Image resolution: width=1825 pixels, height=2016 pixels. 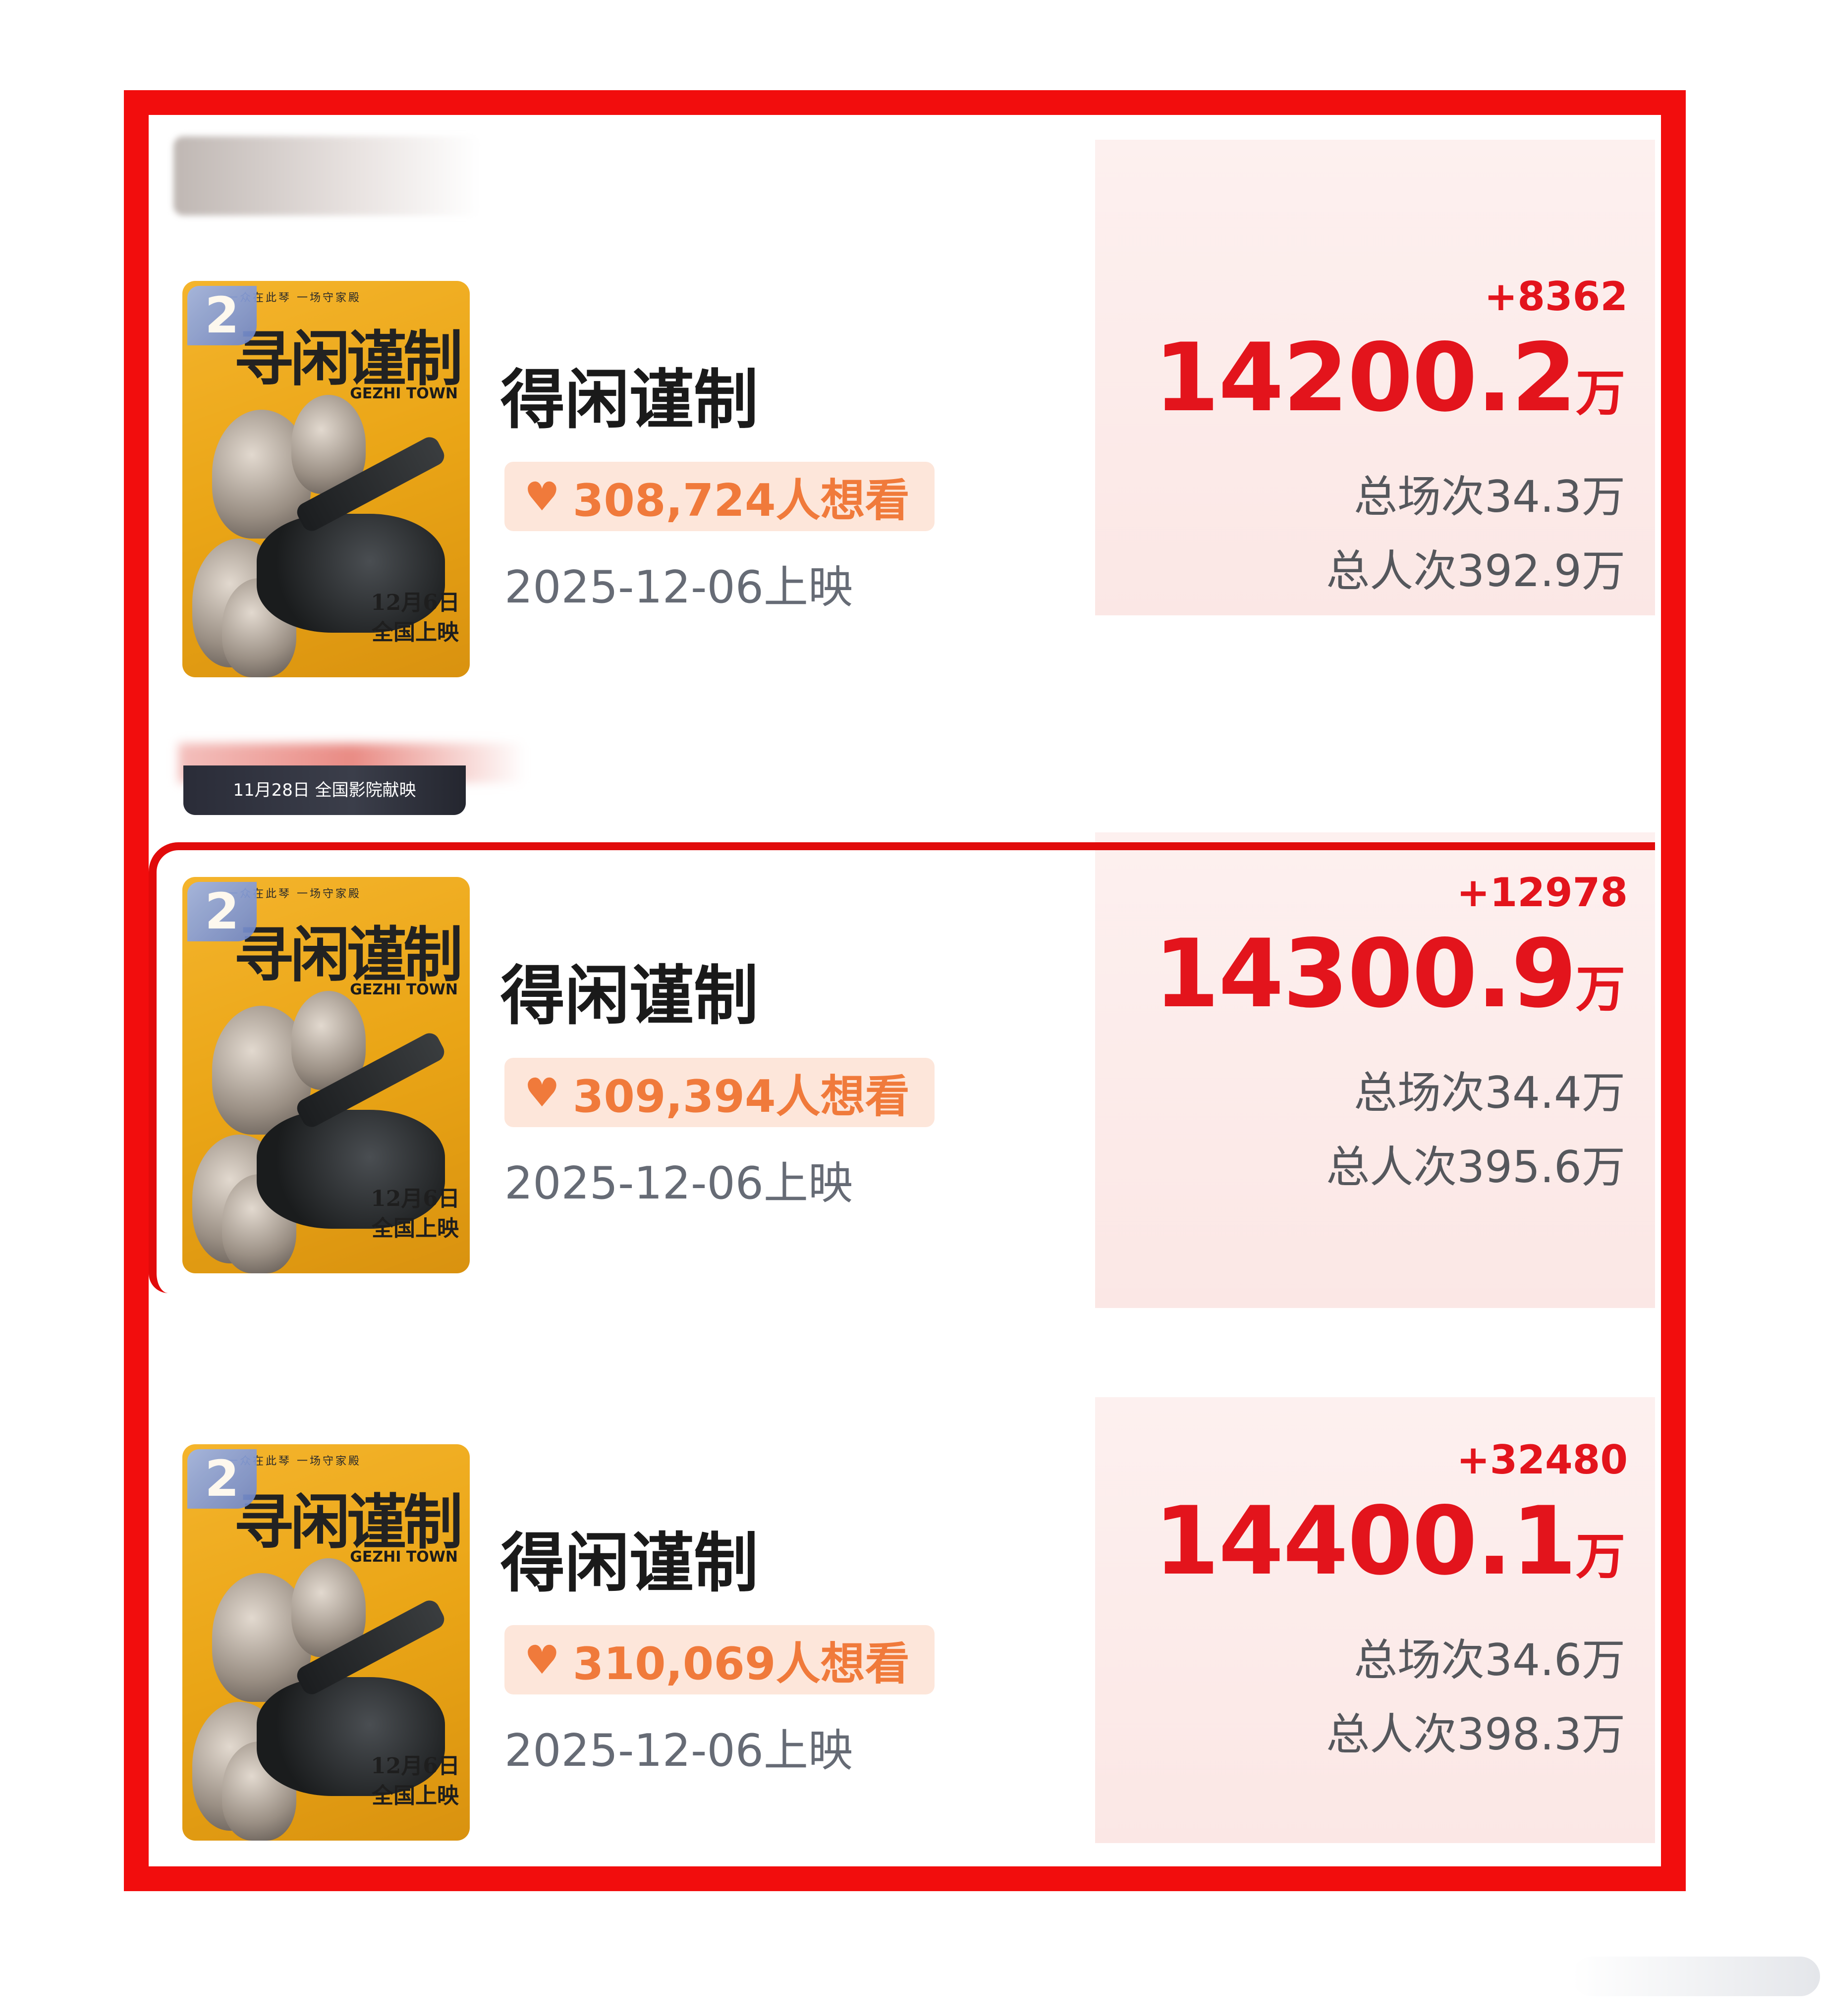 I want to click on total-attendance: 总人次392.9万, so click(x=1476, y=571).